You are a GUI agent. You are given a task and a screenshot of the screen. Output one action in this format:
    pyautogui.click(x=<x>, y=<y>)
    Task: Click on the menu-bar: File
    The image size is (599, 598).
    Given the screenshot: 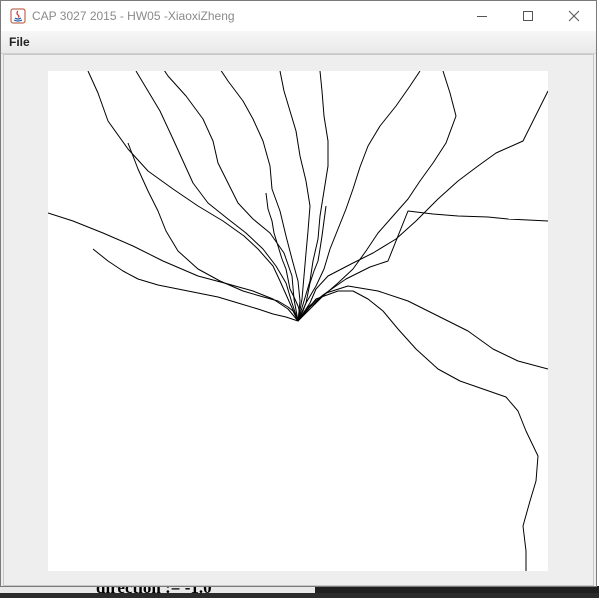 What is the action you would take?
    pyautogui.click(x=298, y=42)
    